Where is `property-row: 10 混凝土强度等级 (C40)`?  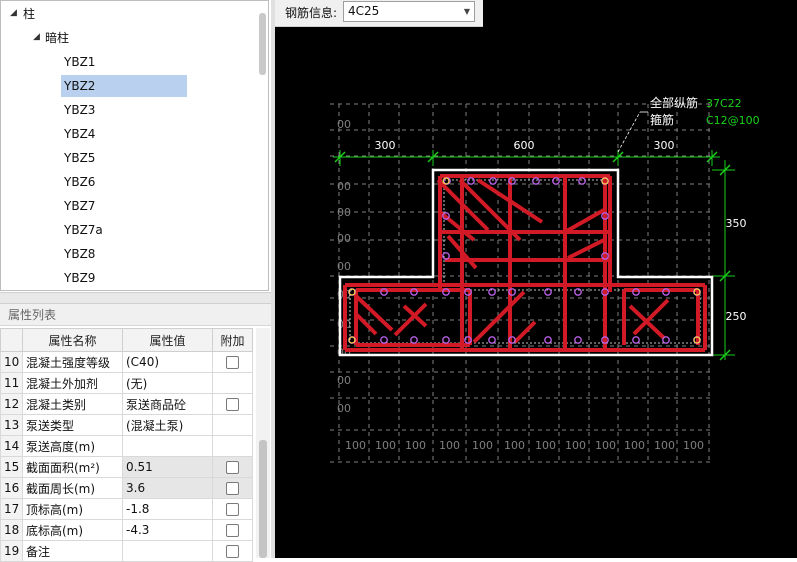 property-row: 10 混凝土强度等级 (C40) is located at coordinates (126, 362).